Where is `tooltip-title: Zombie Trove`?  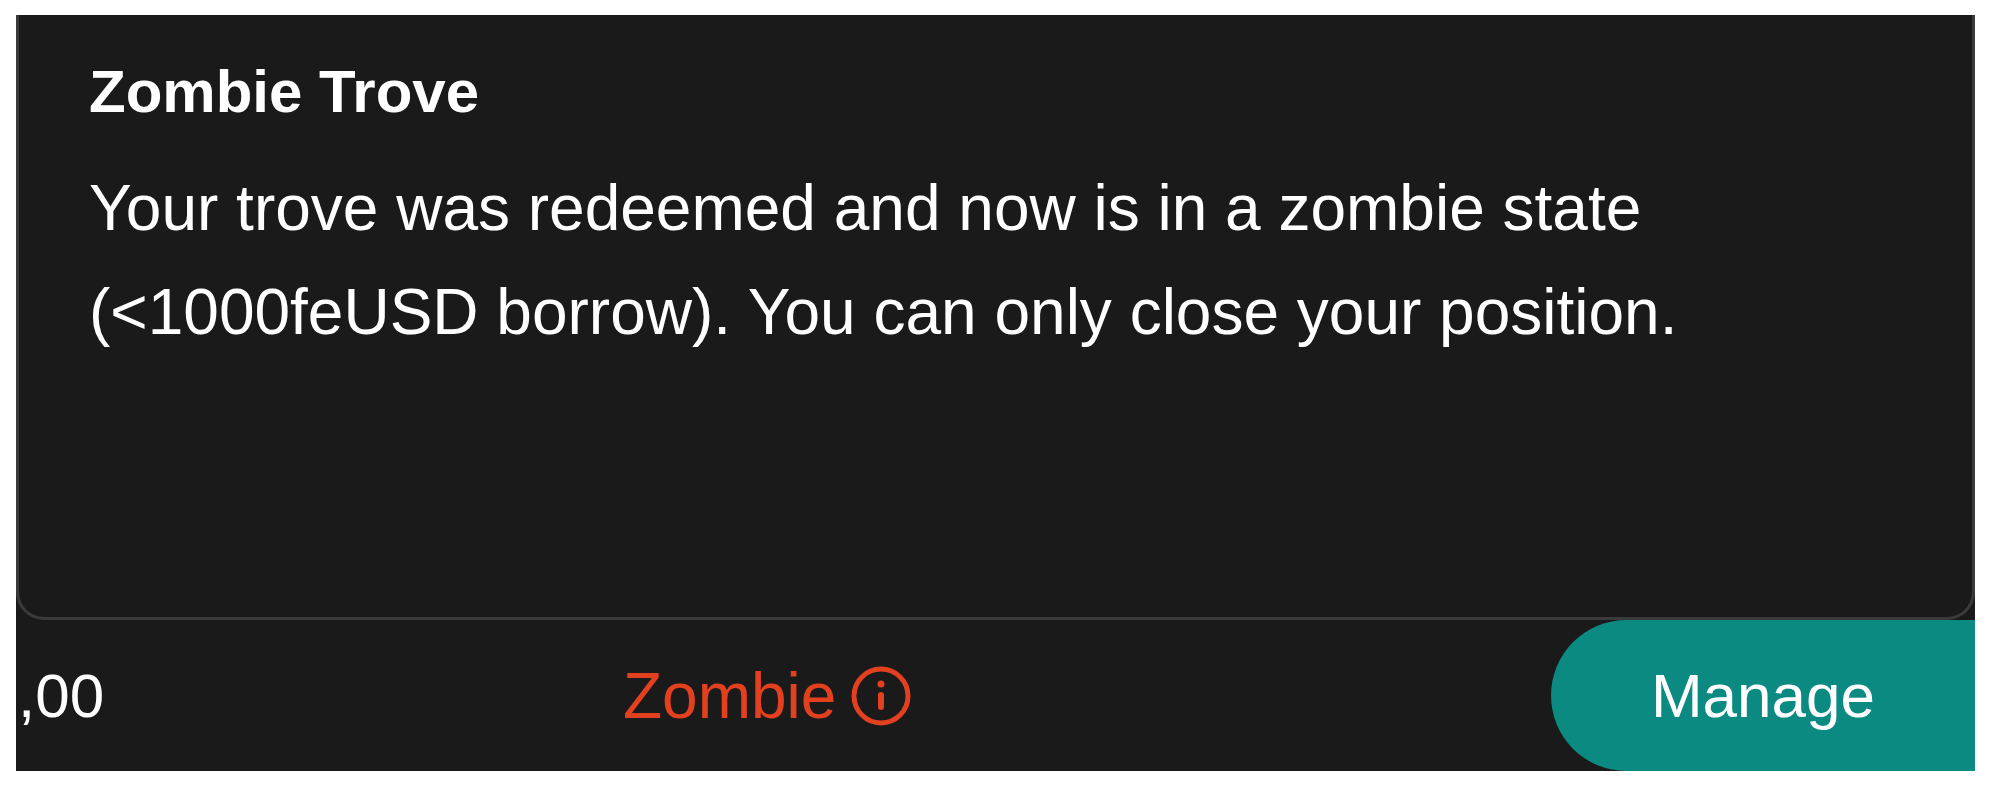
tooltip-title: Zombie Trove is located at coordinates (284, 91).